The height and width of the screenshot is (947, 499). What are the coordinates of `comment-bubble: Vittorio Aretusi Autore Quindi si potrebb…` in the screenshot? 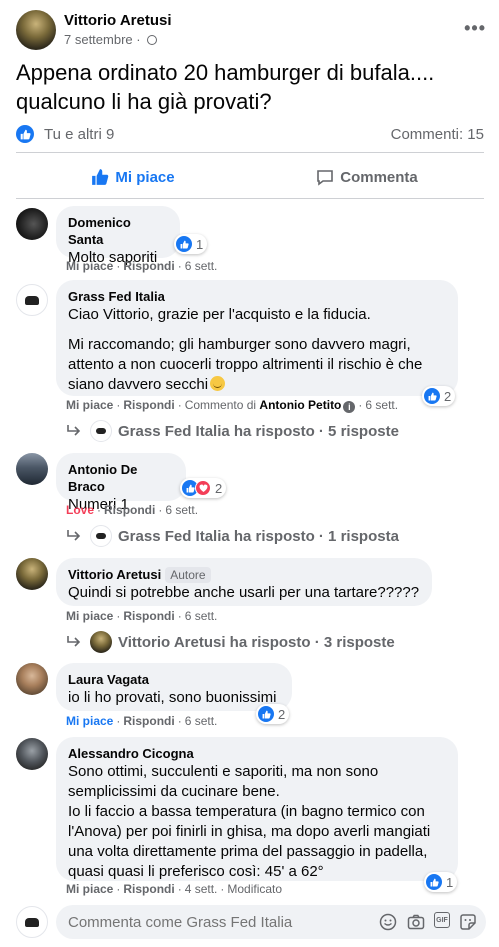 It's located at (244, 582).